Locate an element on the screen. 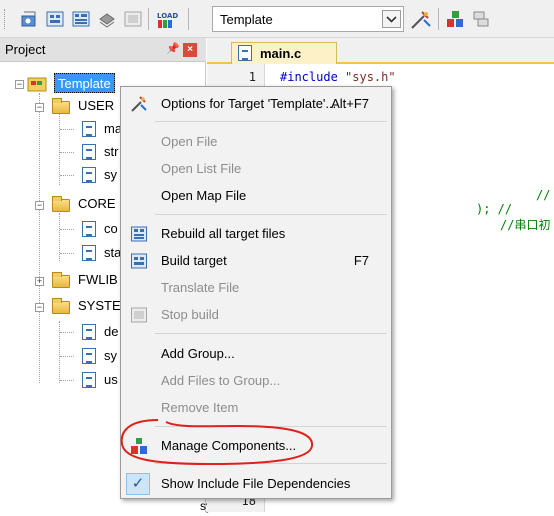 The width and height of the screenshot is (554, 516). tree-file-label: co is located at coordinates (111, 228).